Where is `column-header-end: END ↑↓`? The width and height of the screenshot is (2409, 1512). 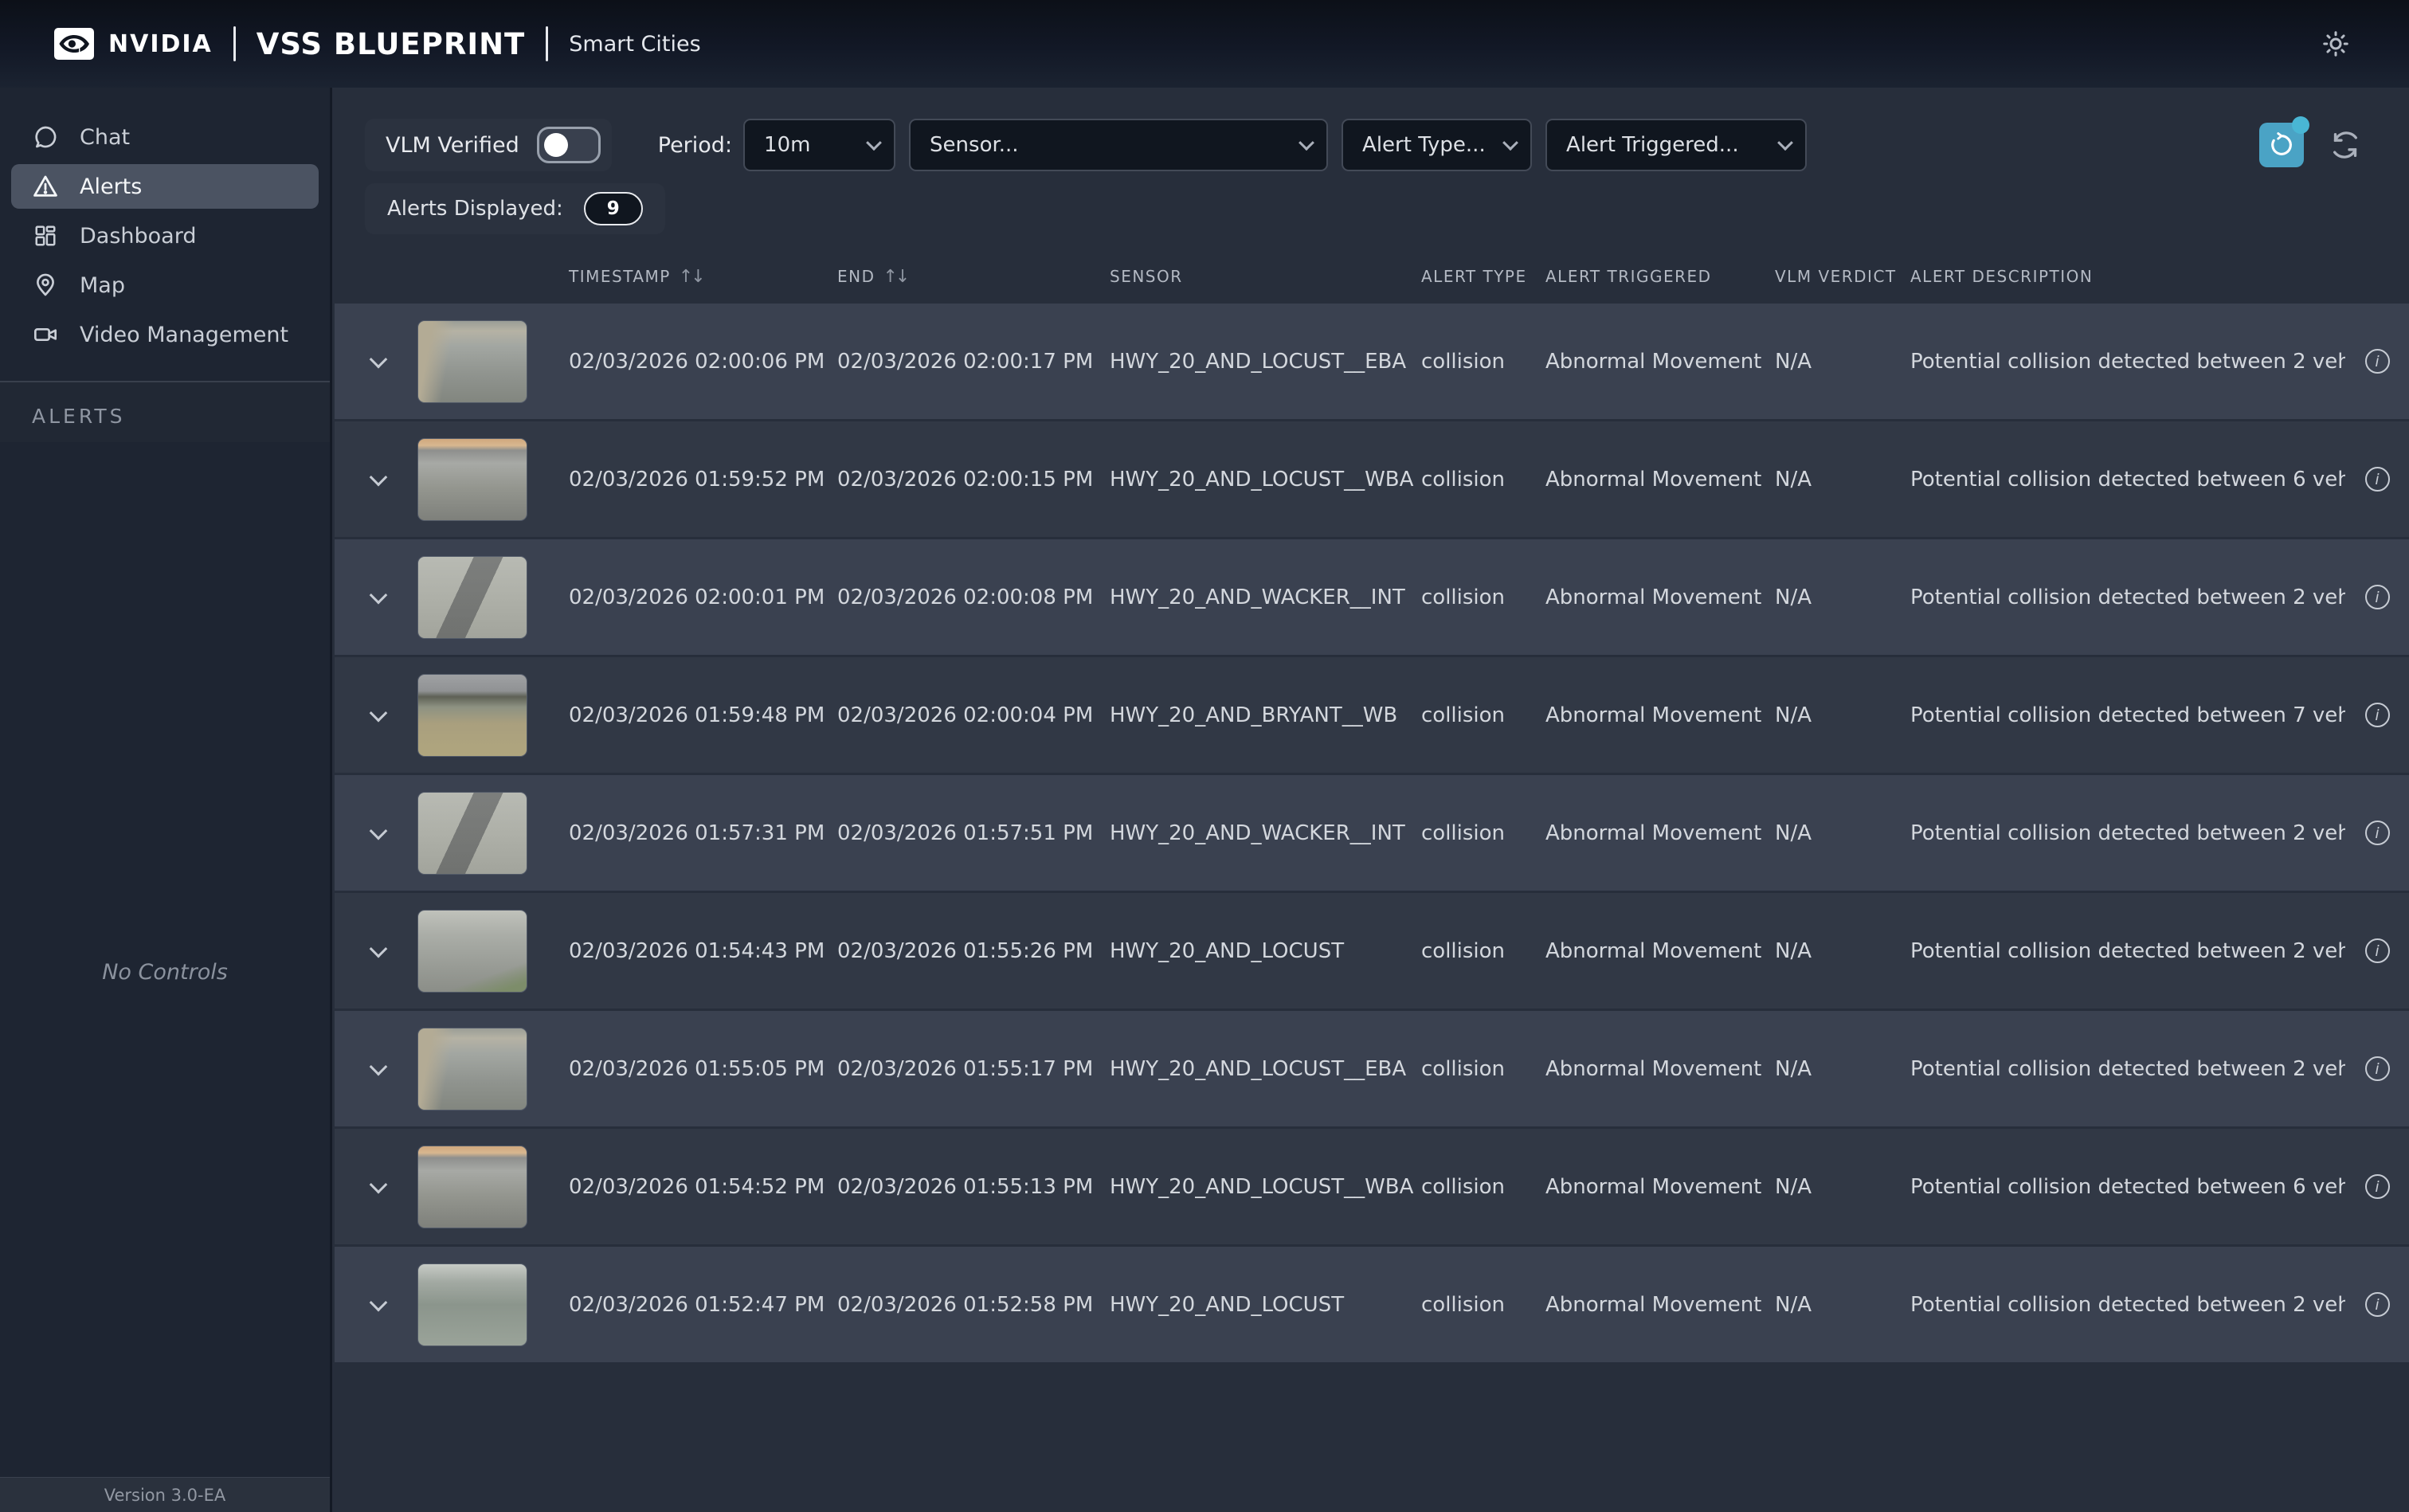 column-header-end: END ↑↓ is located at coordinates (973, 277).